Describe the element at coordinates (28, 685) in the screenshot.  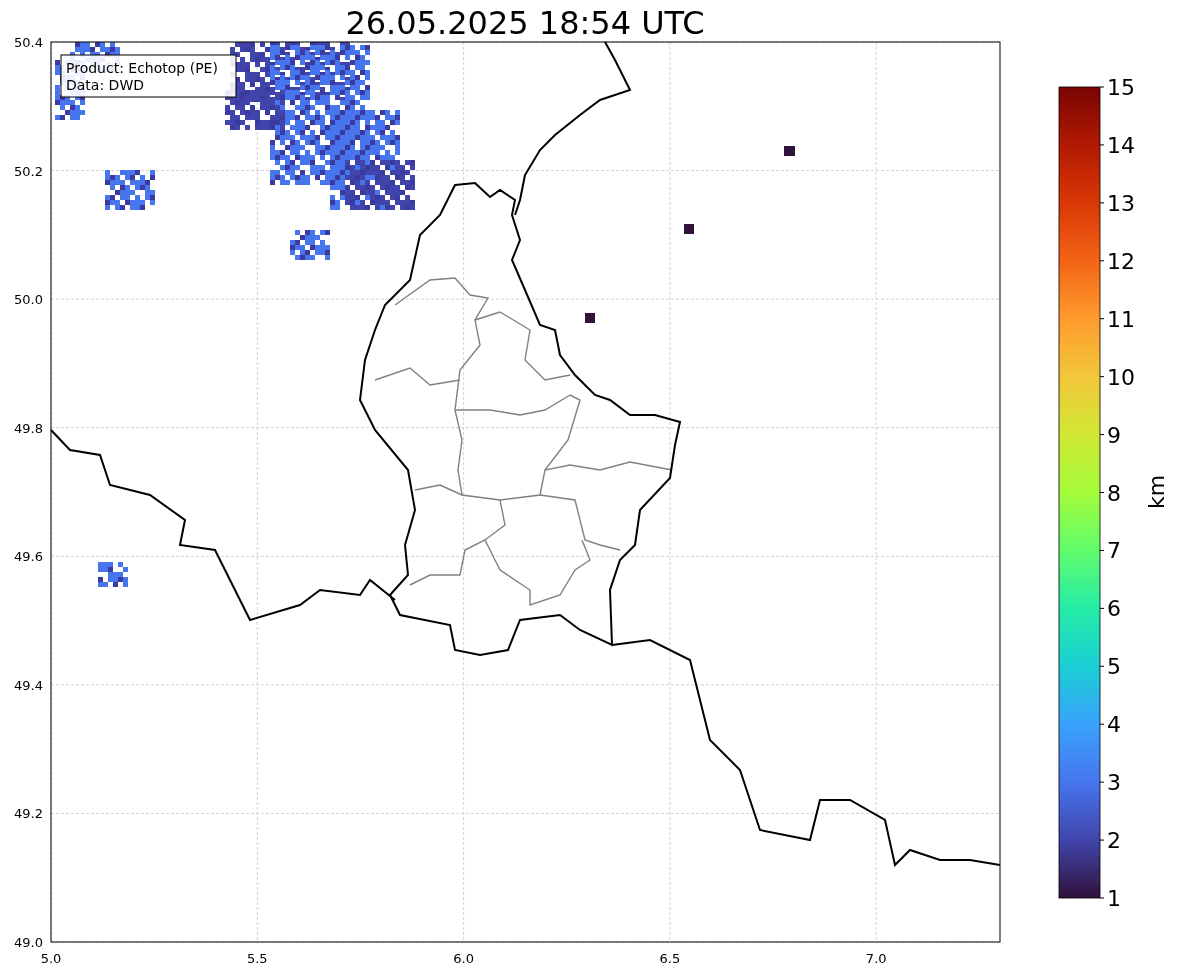
I see `y-tick-label: 49.4` at that location.